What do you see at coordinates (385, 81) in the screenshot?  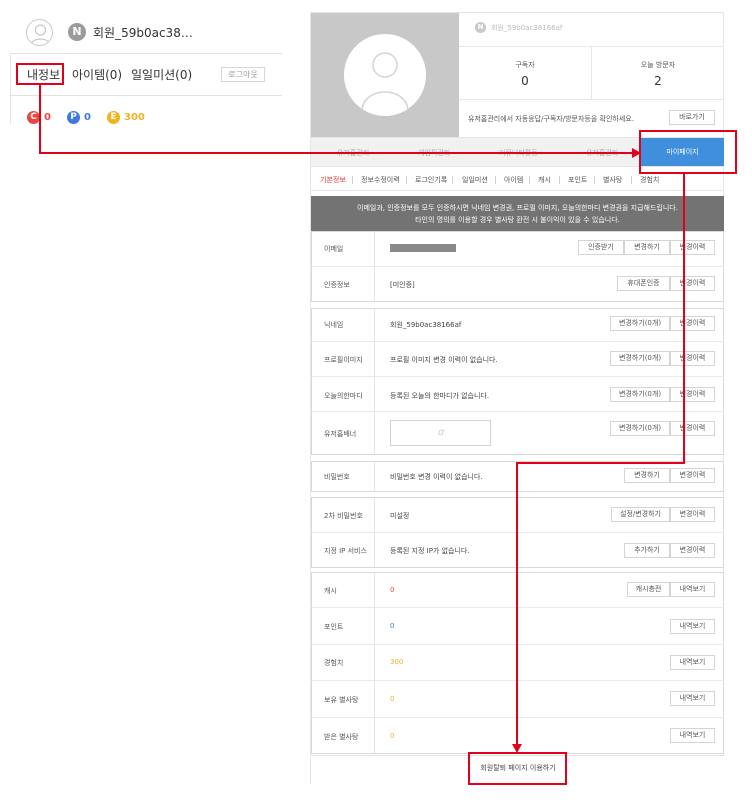 I see `user-icon` at bounding box center [385, 81].